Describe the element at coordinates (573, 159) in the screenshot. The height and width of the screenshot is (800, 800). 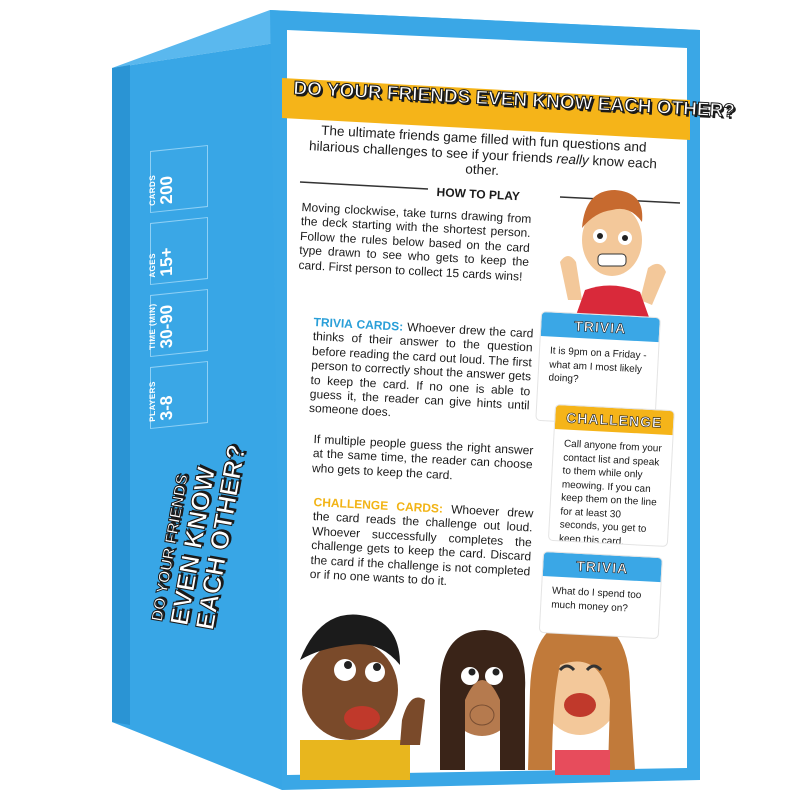
I see `tagline-emphasis: really` at that location.